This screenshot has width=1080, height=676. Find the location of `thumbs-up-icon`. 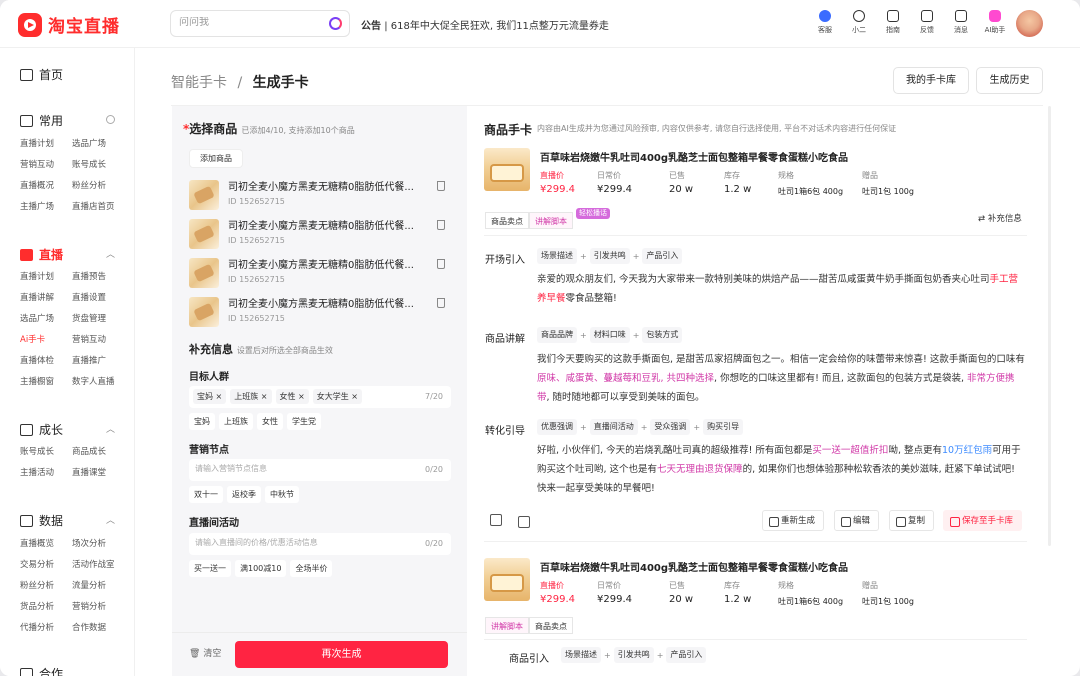

thumbs-up-icon is located at coordinates (496, 520).